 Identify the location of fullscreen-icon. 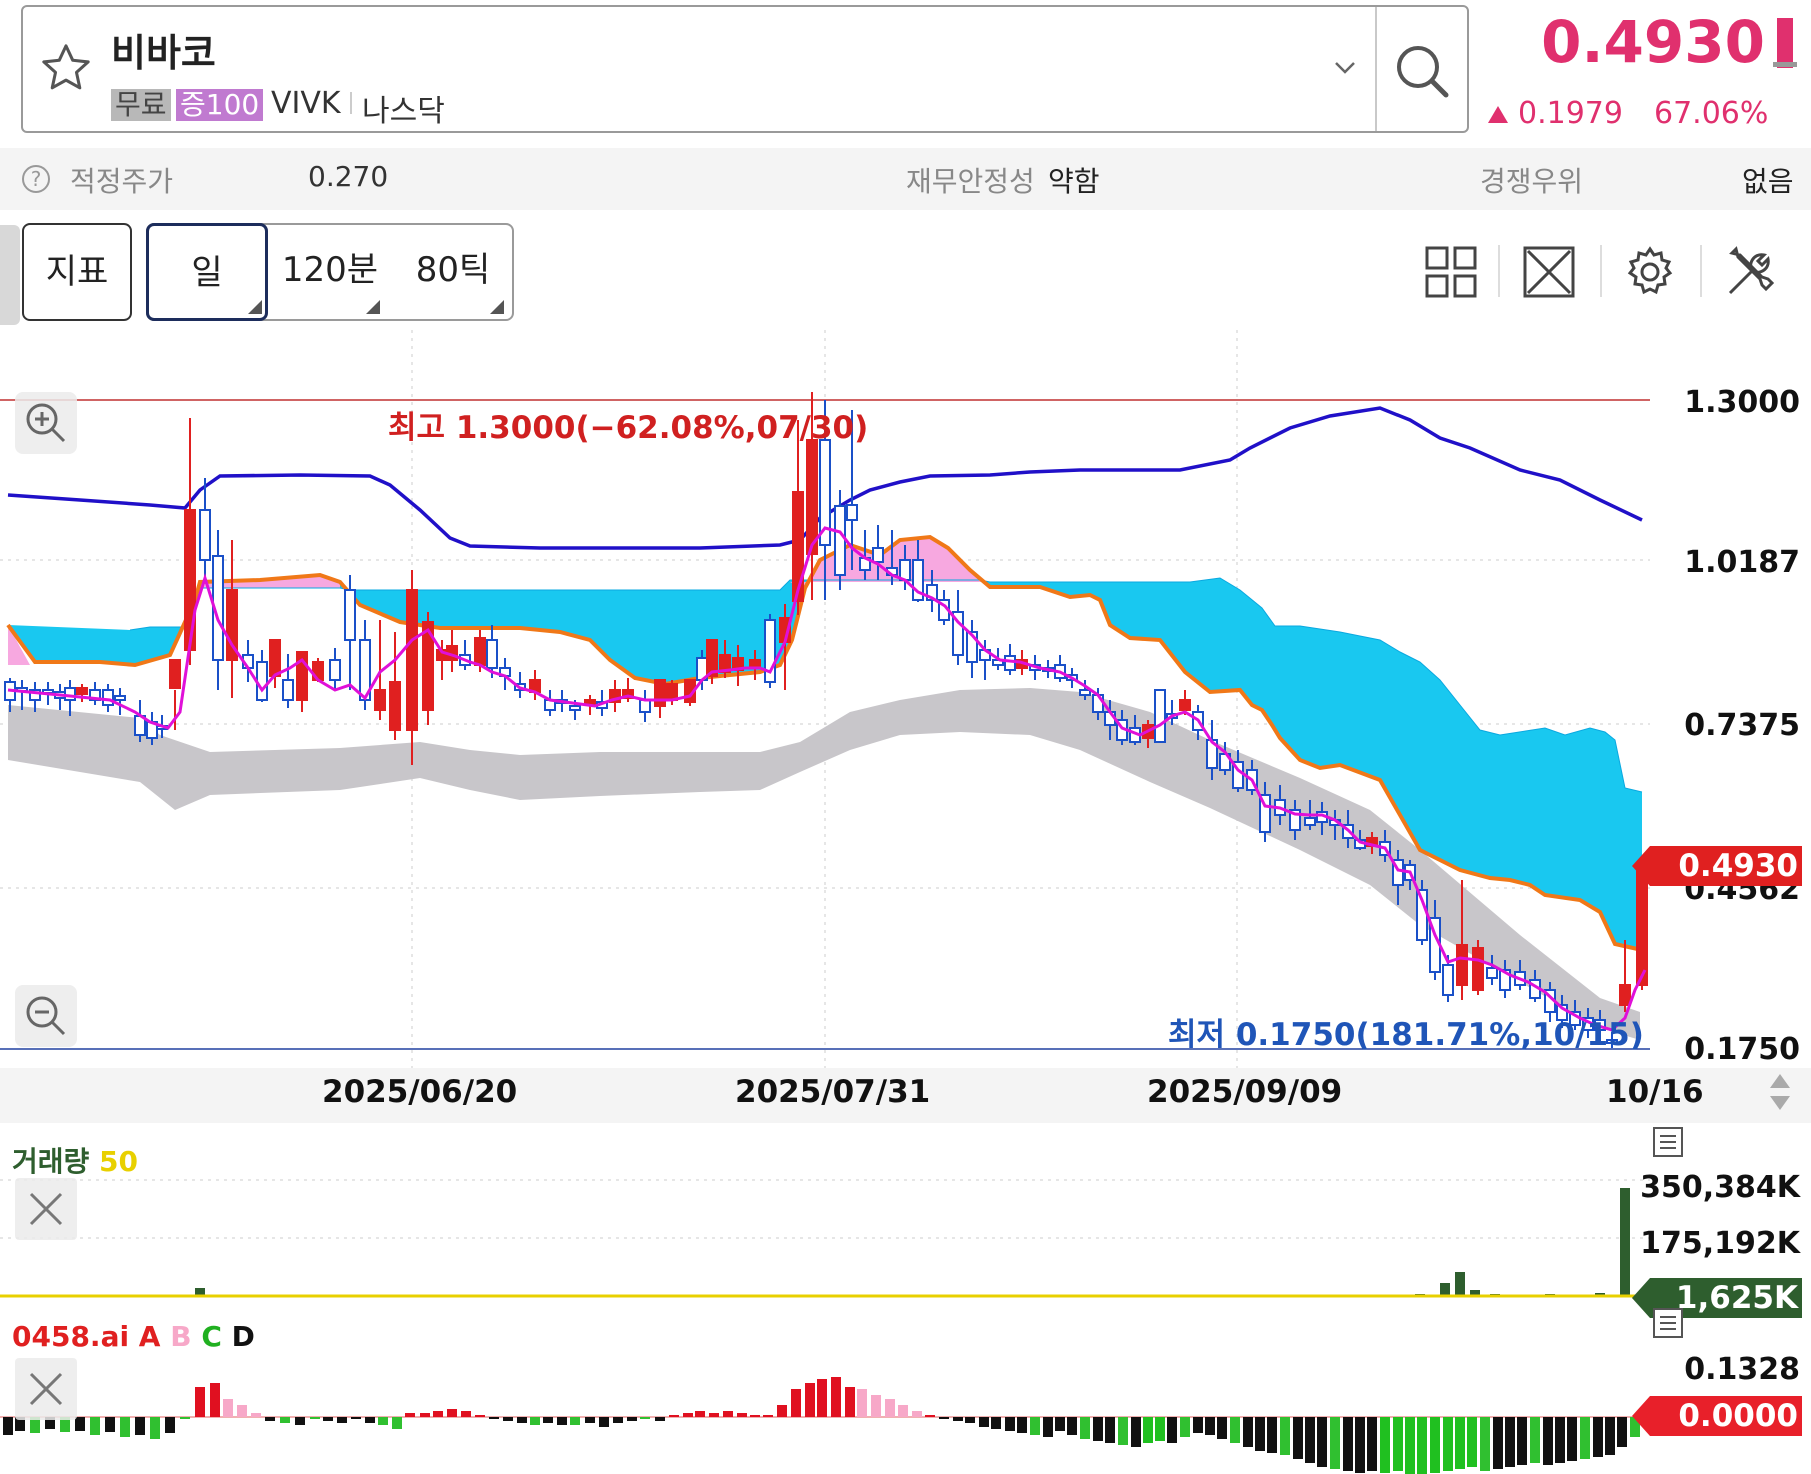
(1549, 272).